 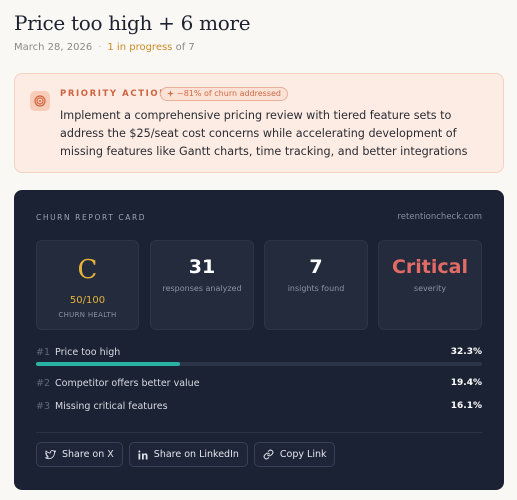 What do you see at coordinates (43, 406) in the screenshot?
I see `reason-rank: #3` at bounding box center [43, 406].